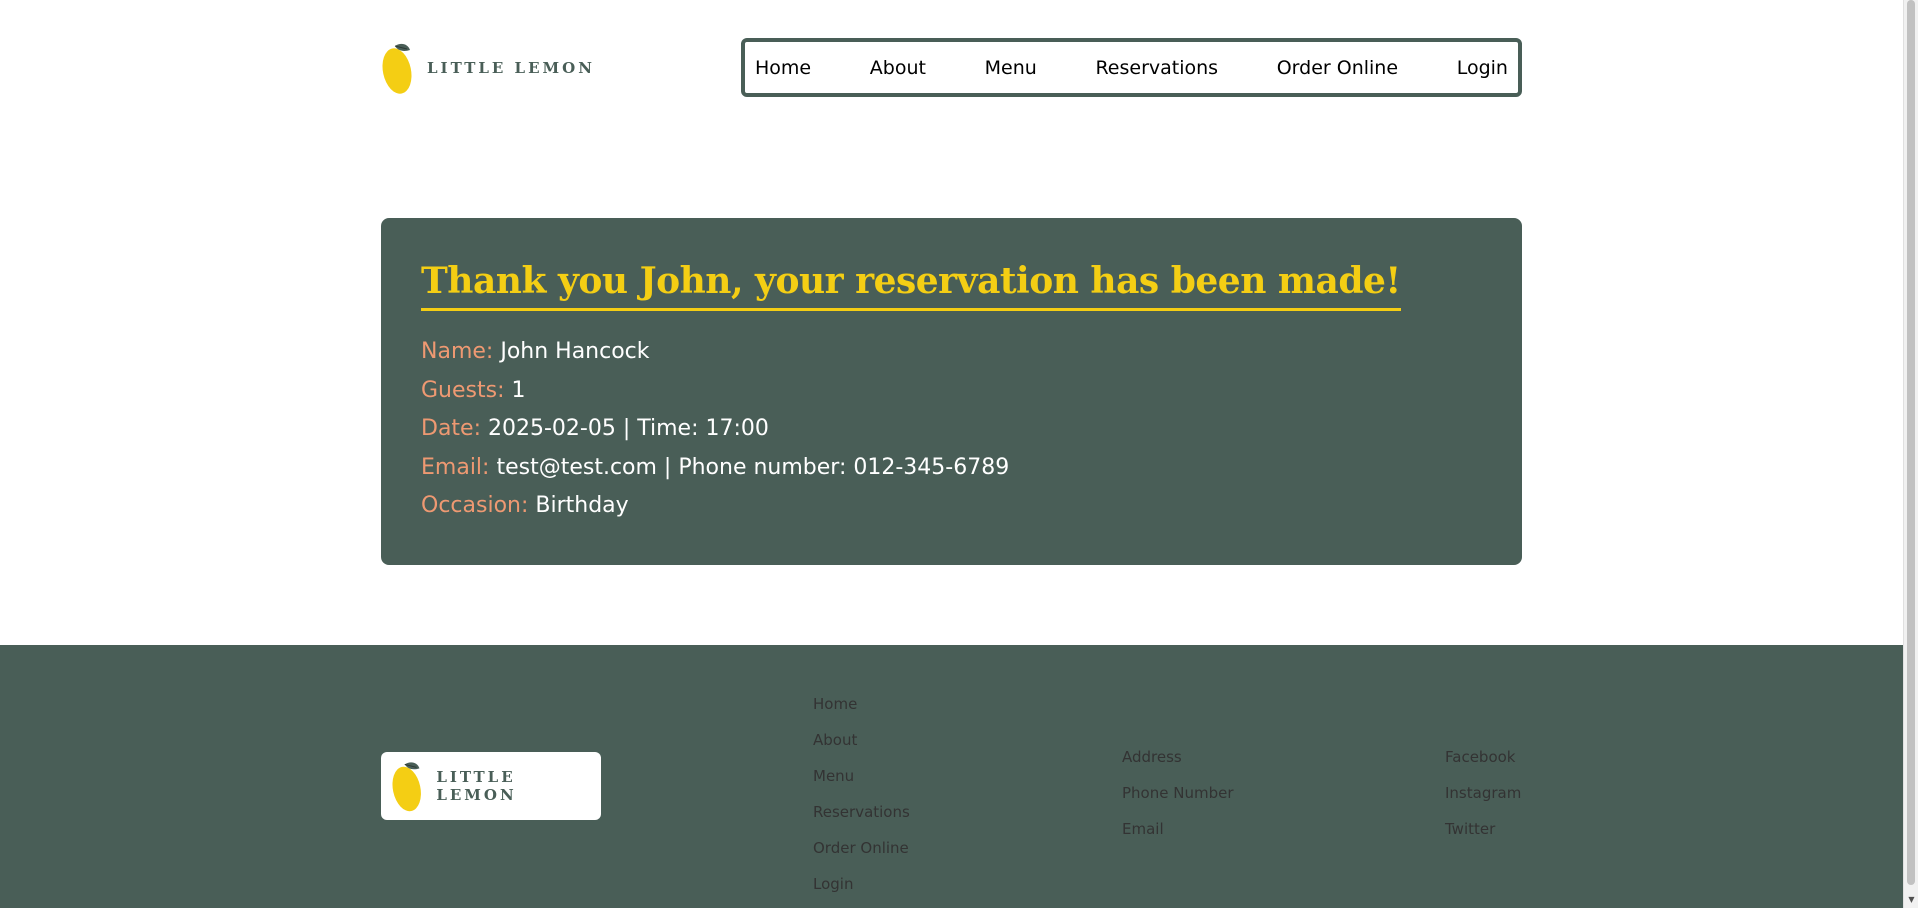 This screenshot has height=908, width=1918. What do you see at coordinates (455, 467) in the screenshot?
I see `email-label: Email:` at bounding box center [455, 467].